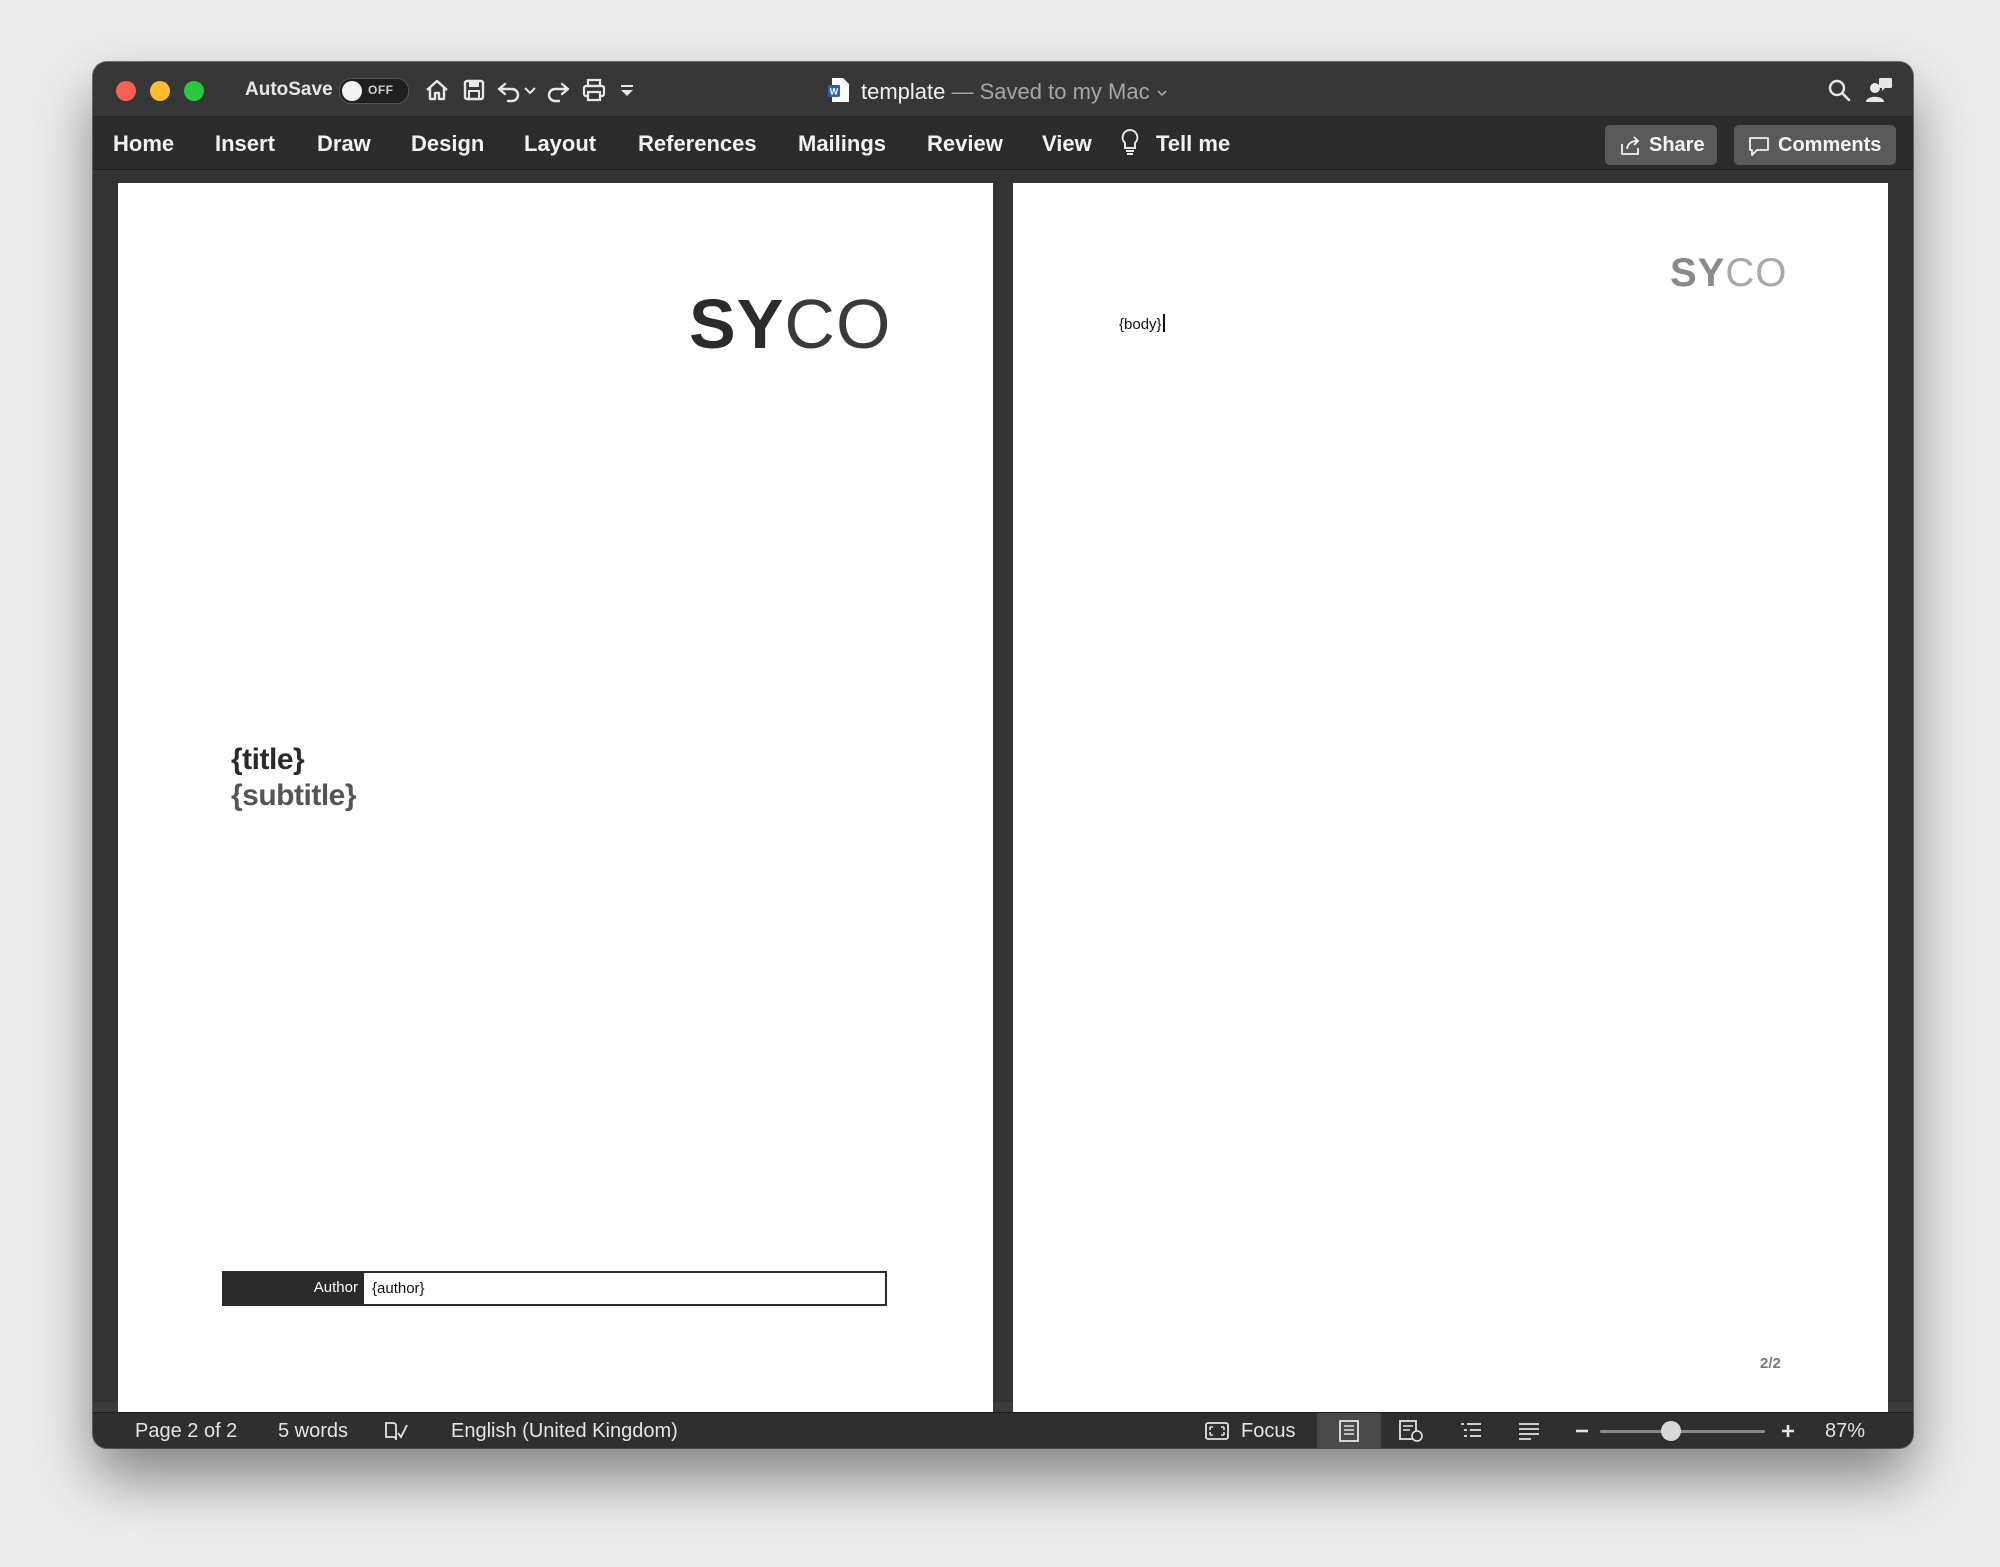 The height and width of the screenshot is (1567, 2000). I want to click on focus-label: Focus, so click(1268, 1431).